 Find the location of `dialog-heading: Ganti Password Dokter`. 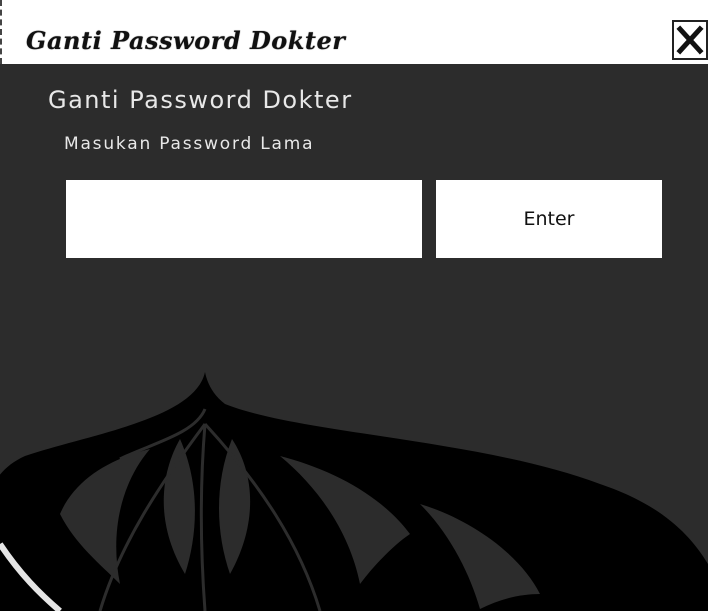

dialog-heading: Ganti Password Dokter is located at coordinates (200, 100).